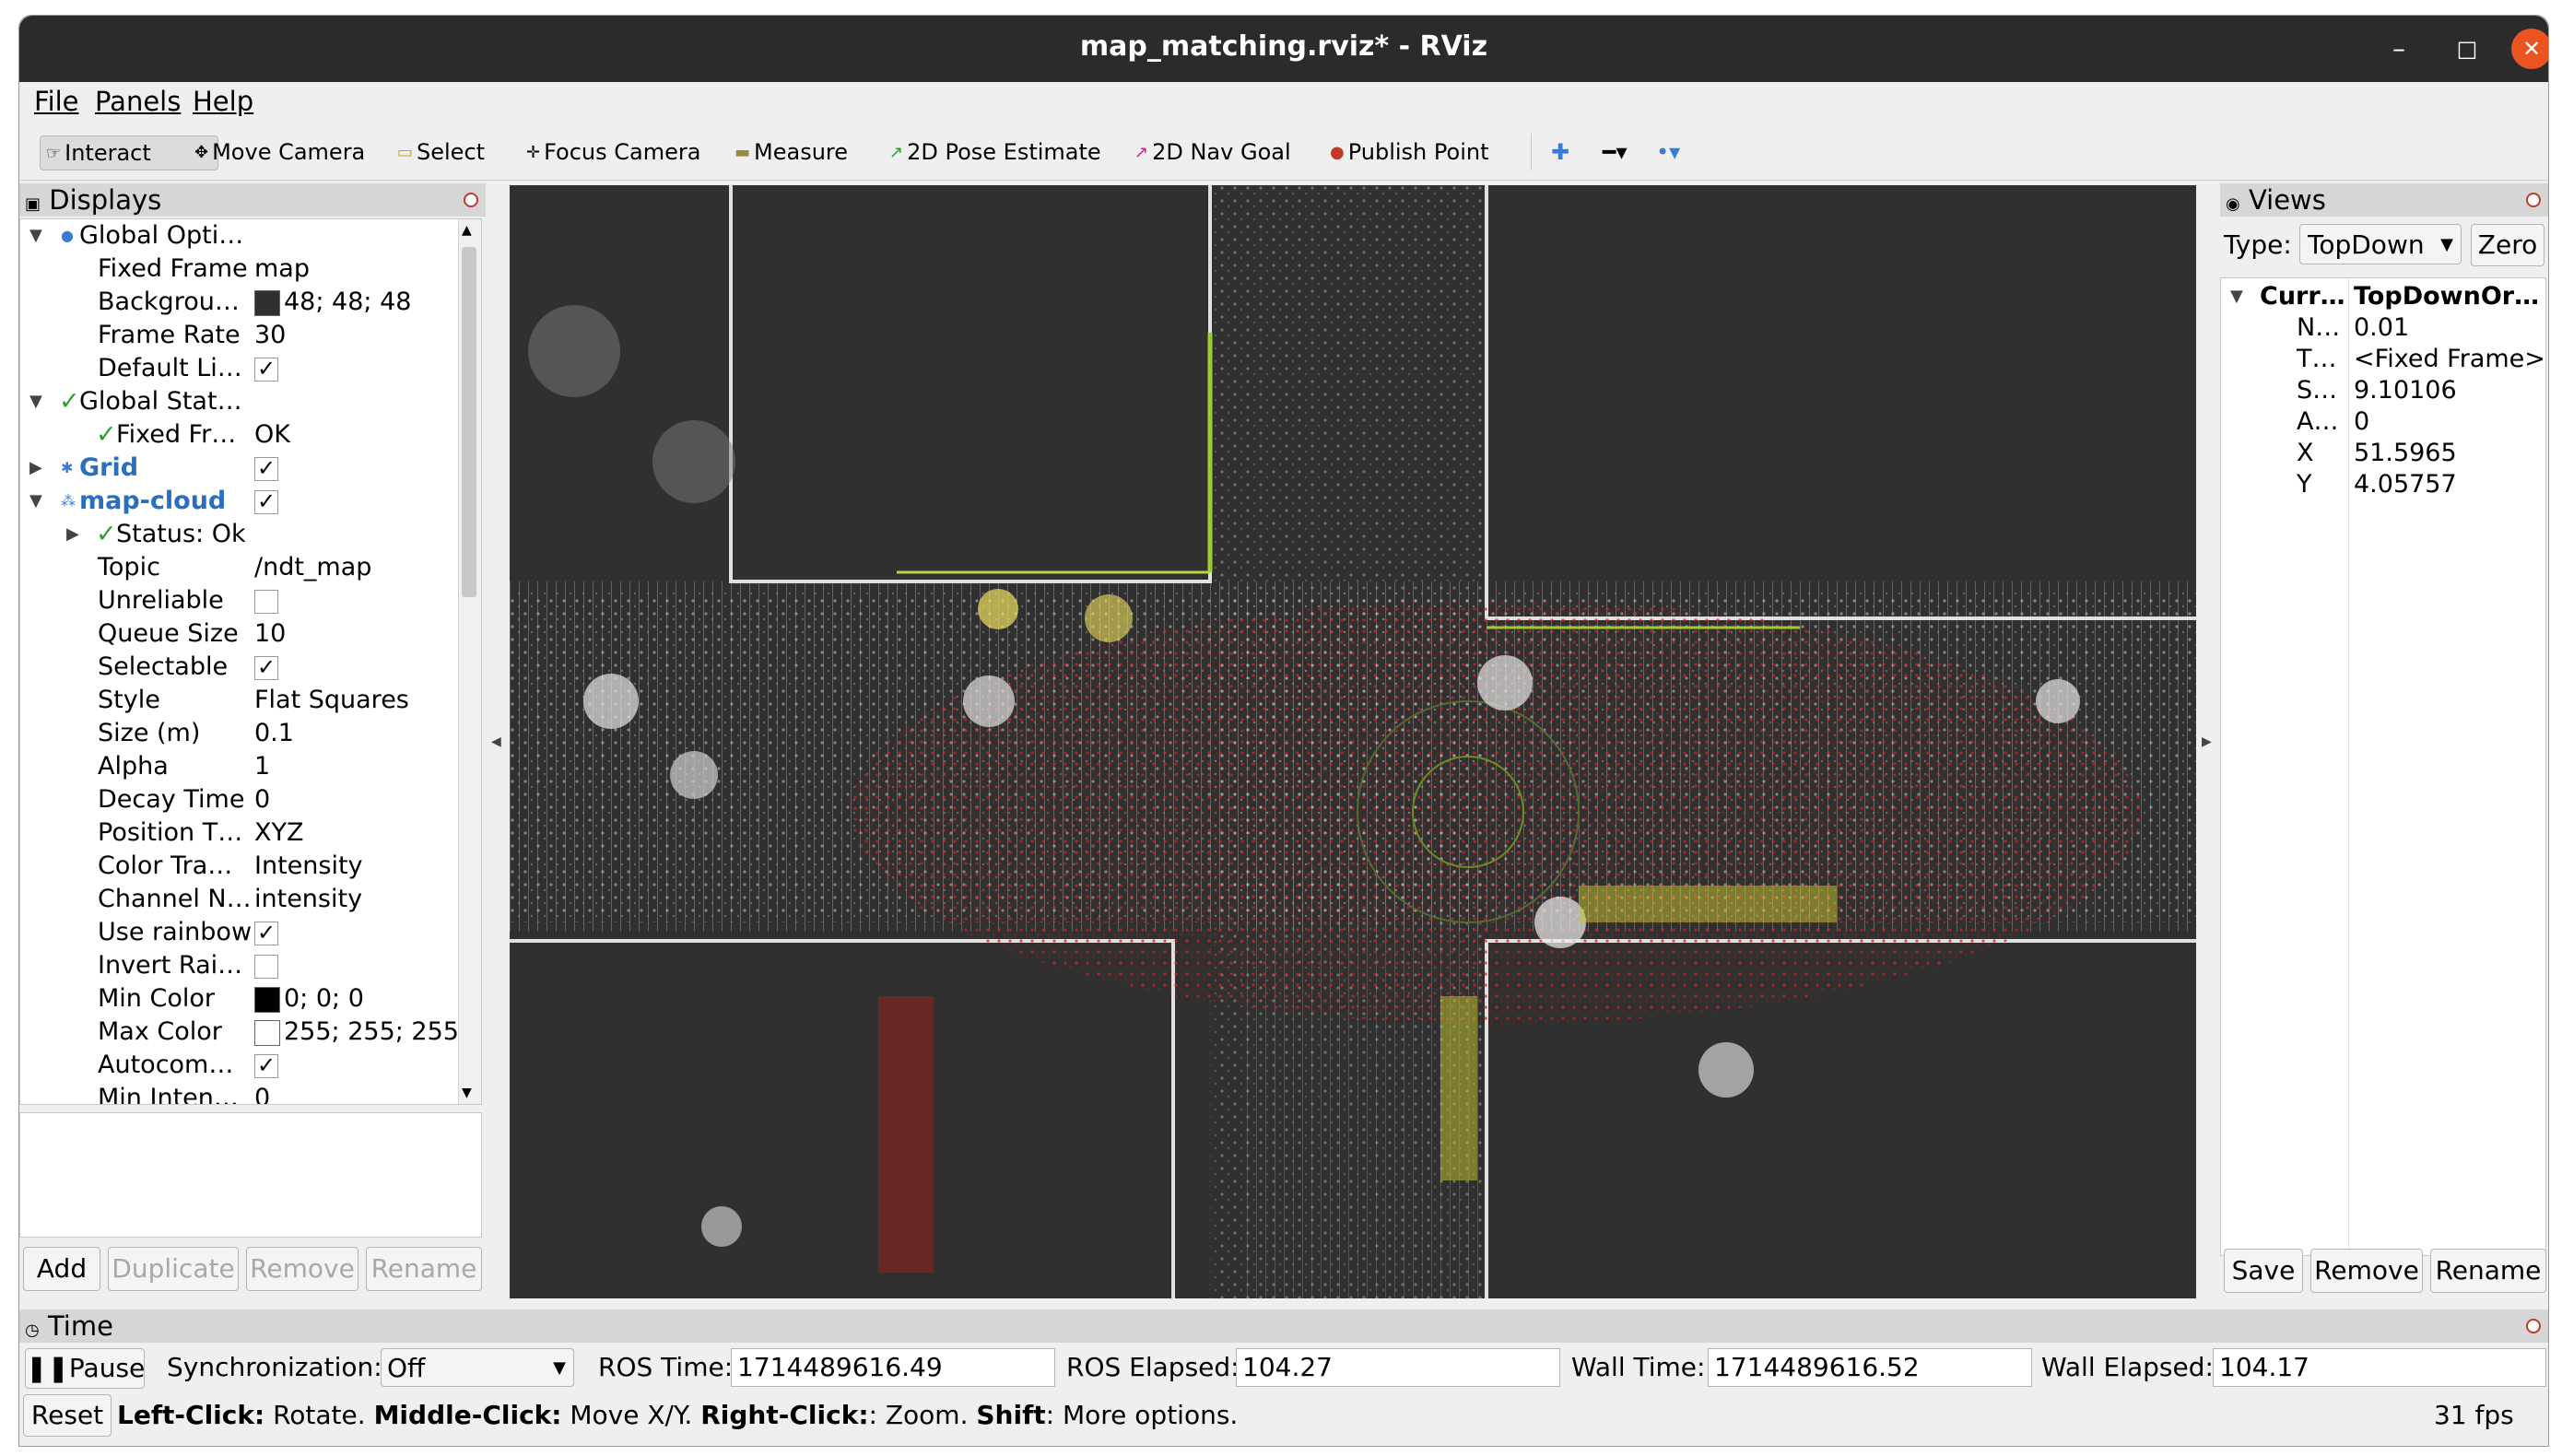 Image resolution: width=2562 pixels, height=1456 pixels. Describe the element at coordinates (68, 1415) in the screenshot. I see `reset-button: Reset` at that location.